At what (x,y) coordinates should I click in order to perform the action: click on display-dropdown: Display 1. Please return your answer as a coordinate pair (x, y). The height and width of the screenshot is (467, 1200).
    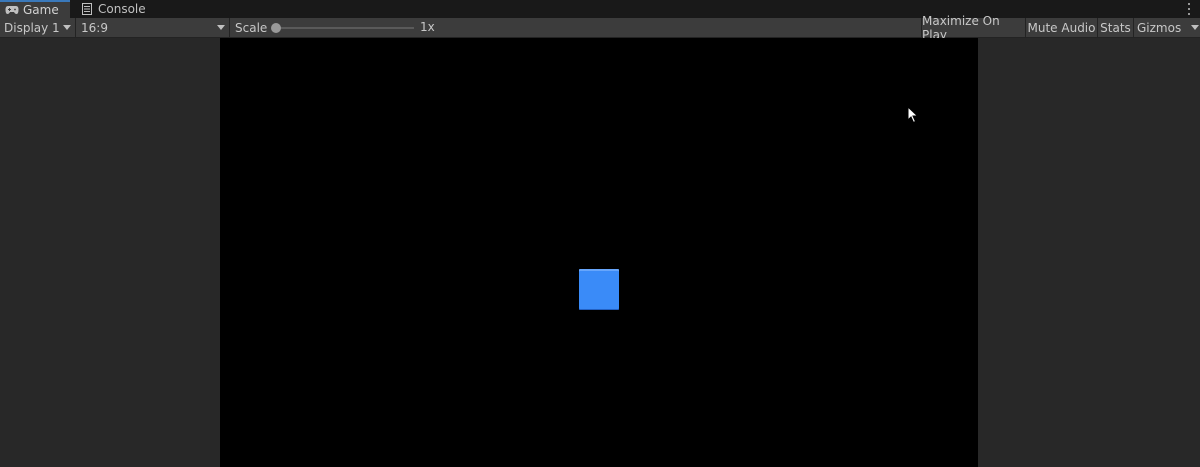
    Looking at the image, I should click on (38, 27).